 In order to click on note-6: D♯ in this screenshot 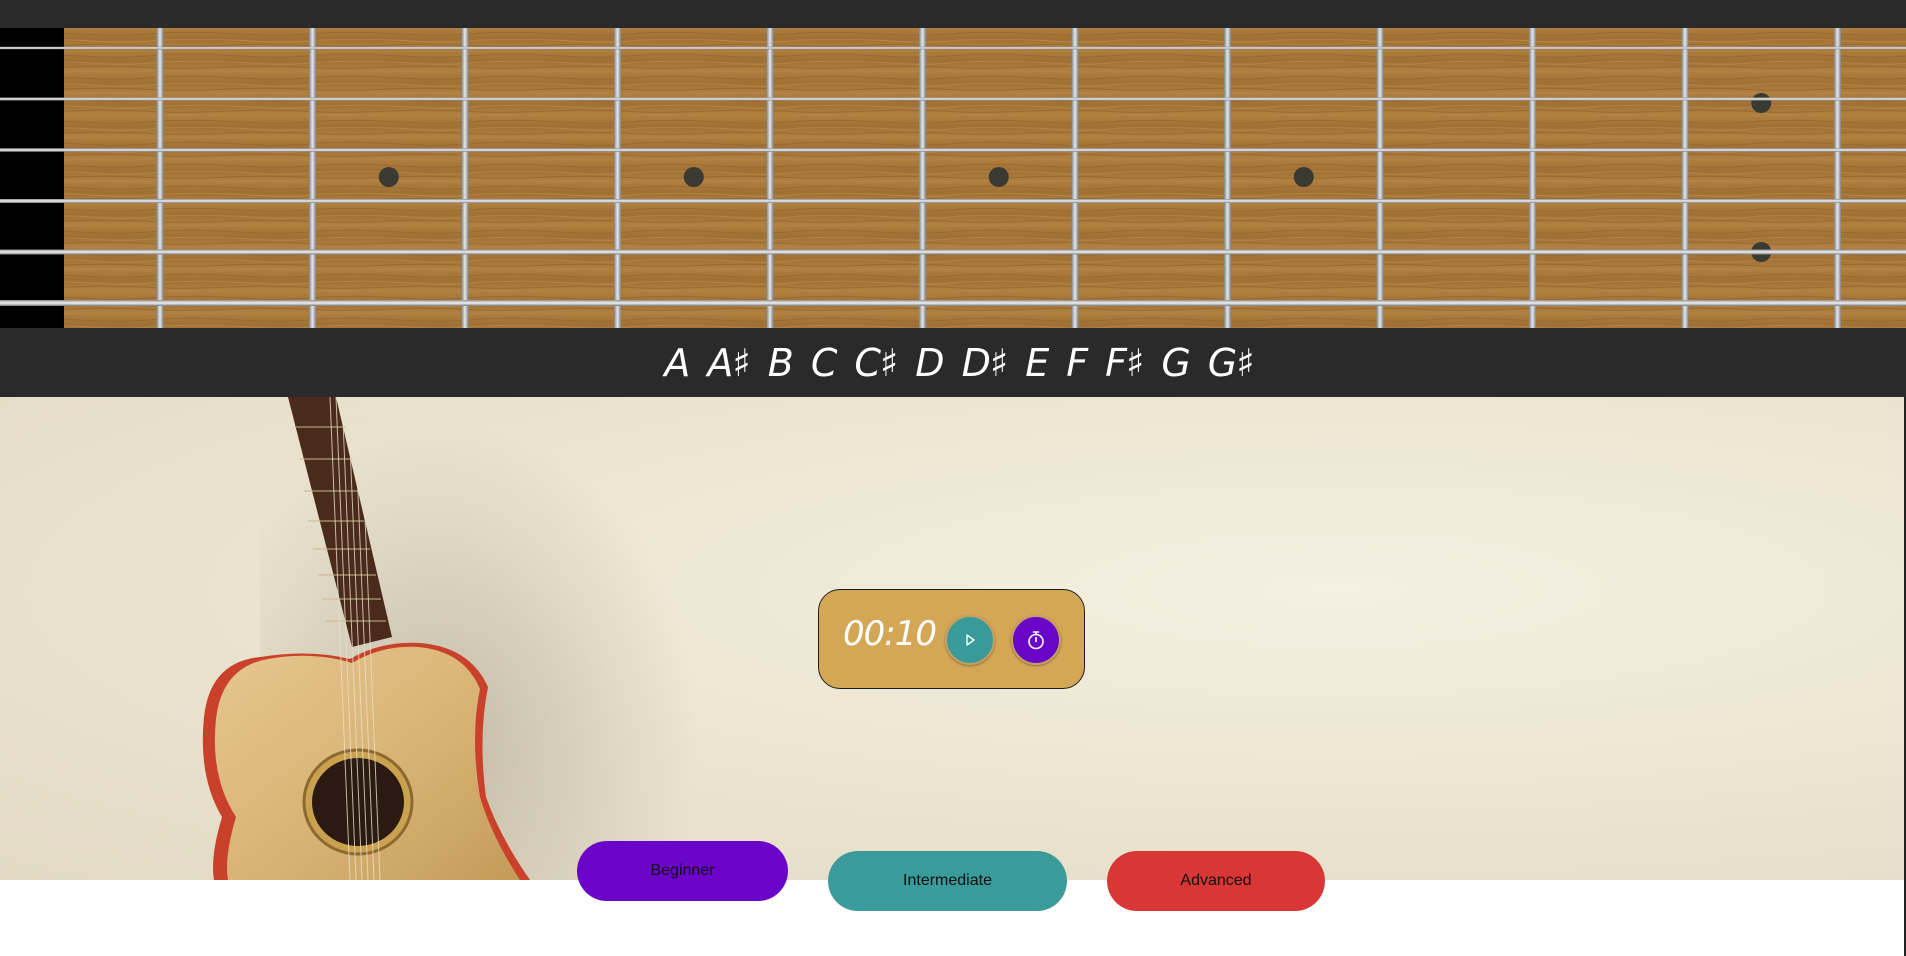, I will do `click(985, 363)`.